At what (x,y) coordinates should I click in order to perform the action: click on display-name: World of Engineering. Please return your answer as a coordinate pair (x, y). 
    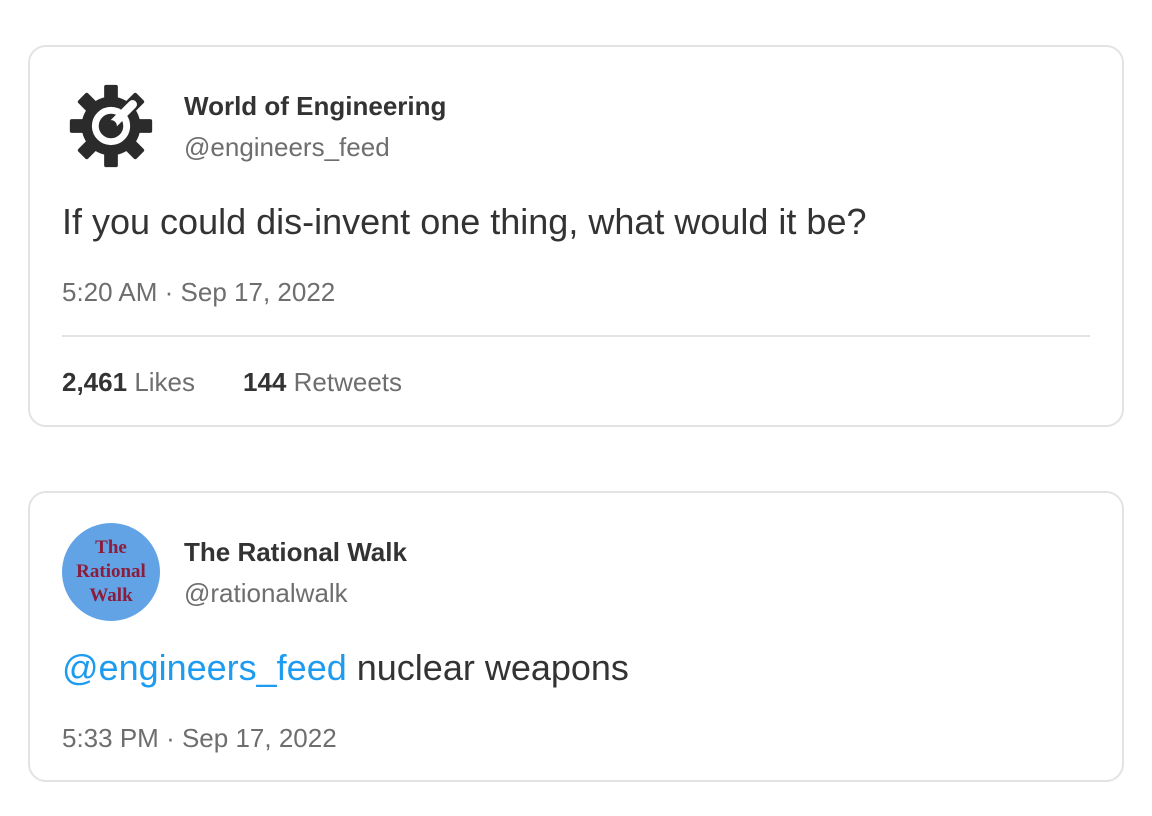
    Looking at the image, I should click on (315, 106).